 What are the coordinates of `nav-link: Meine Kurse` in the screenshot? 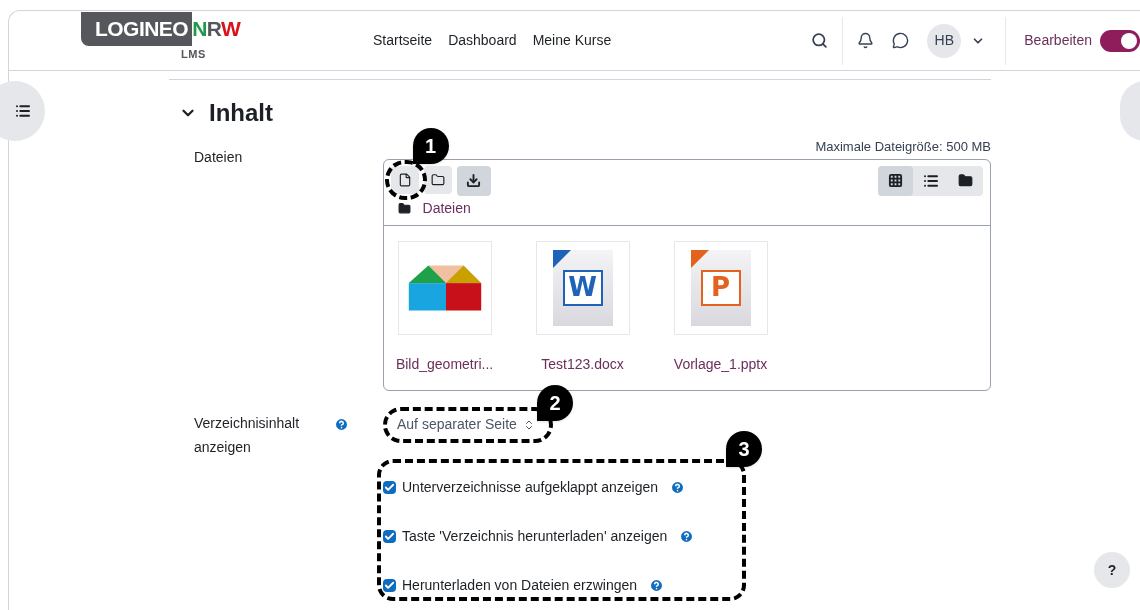 It's located at (572, 40).